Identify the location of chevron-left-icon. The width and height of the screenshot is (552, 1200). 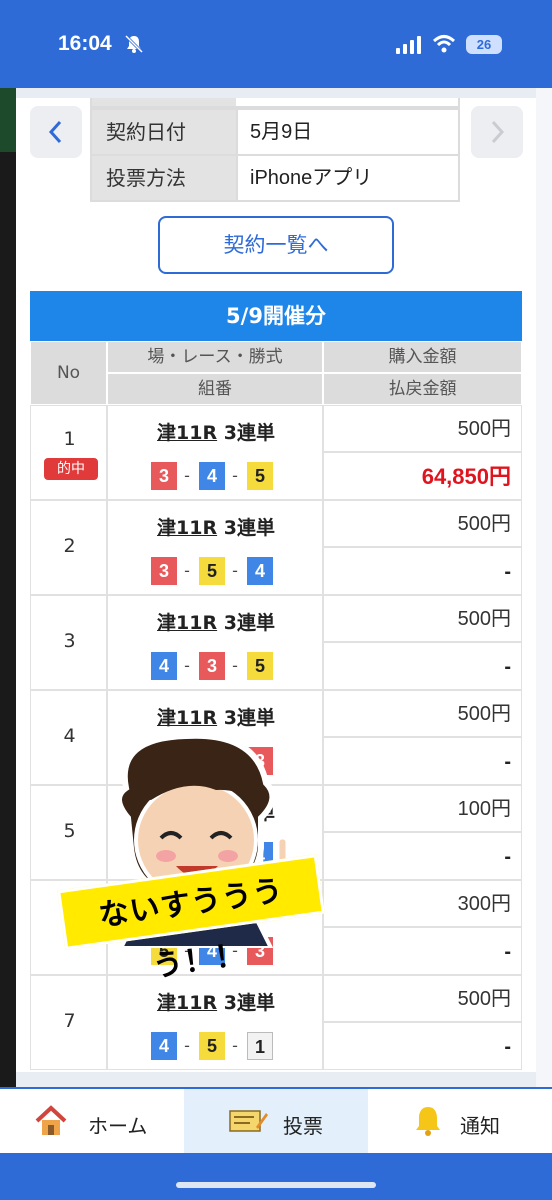
(55, 132).